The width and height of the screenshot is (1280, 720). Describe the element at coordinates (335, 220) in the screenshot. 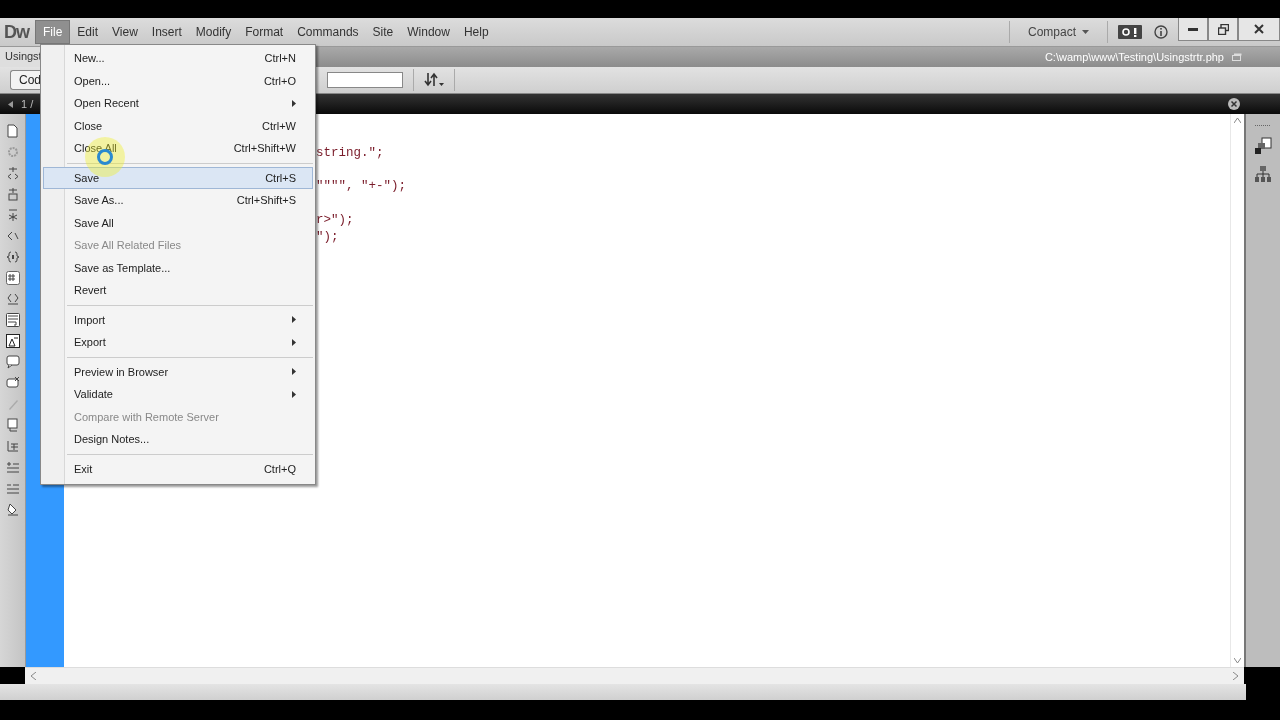

I see `code-line: r>");` at that location.